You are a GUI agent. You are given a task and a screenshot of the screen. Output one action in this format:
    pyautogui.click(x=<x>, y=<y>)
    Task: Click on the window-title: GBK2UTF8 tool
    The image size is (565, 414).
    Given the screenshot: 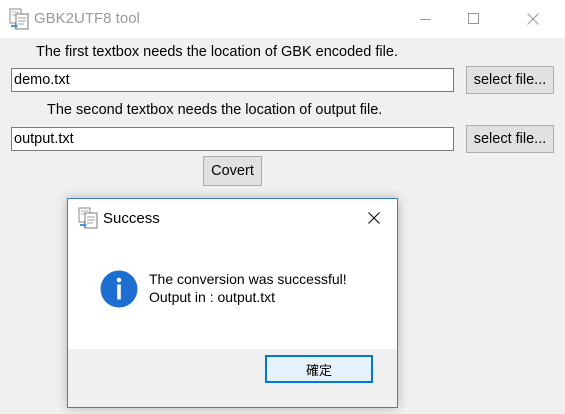 What is the action you would take?
    pyautogui.click(x=87, y=18)
    